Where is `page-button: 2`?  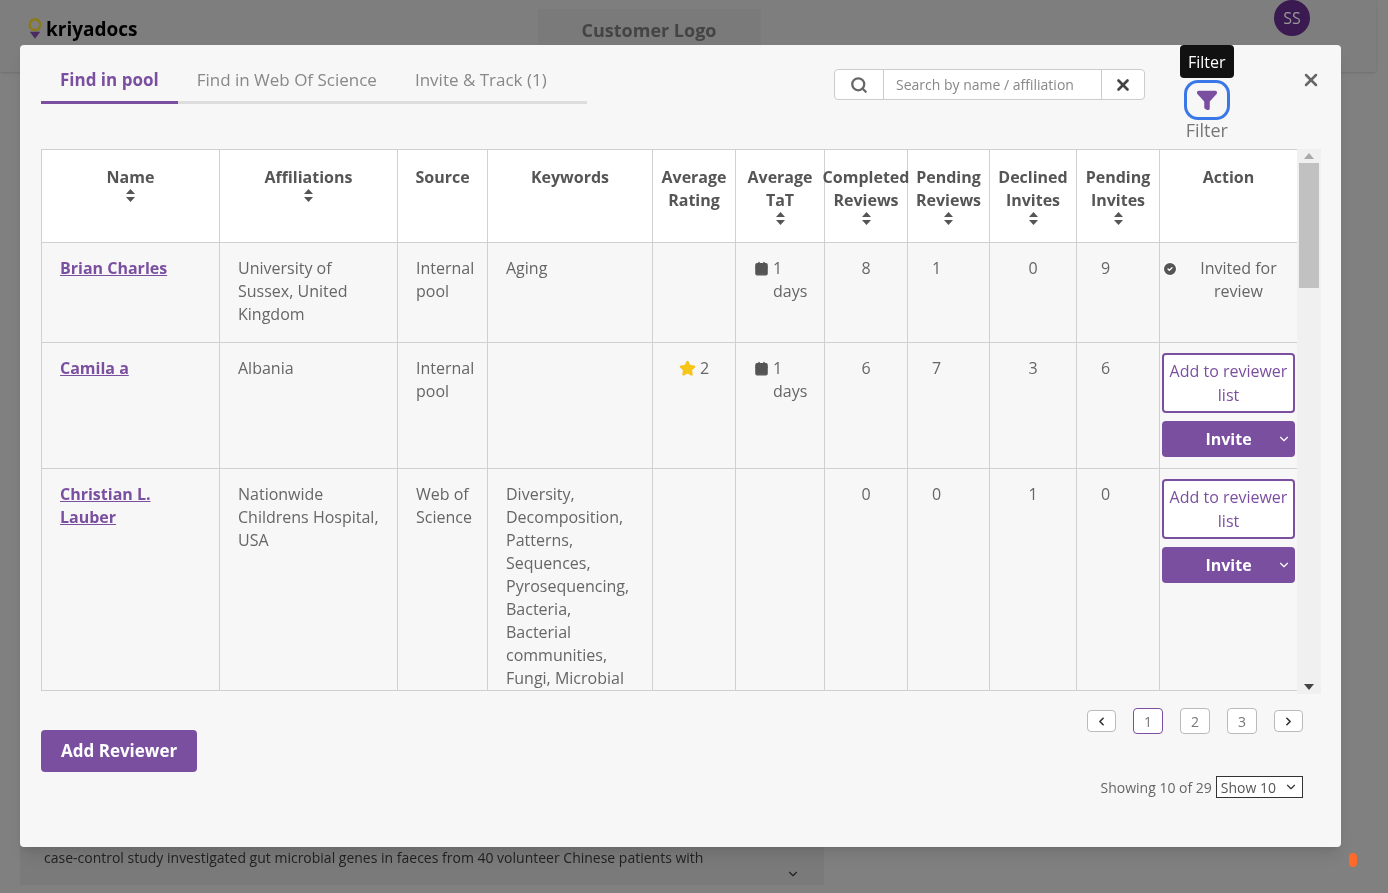
page-button: 2 is located at coordinates (1195, 721).